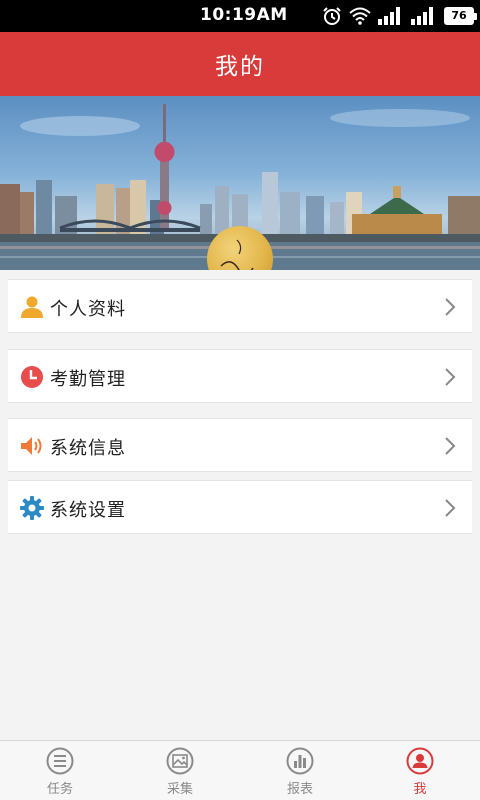 This screenshot has width=480, height=800. What do you see at coordinates (332, 16) in the screenshot?
I see `alarm-icon` at bounding box center [332, 16].